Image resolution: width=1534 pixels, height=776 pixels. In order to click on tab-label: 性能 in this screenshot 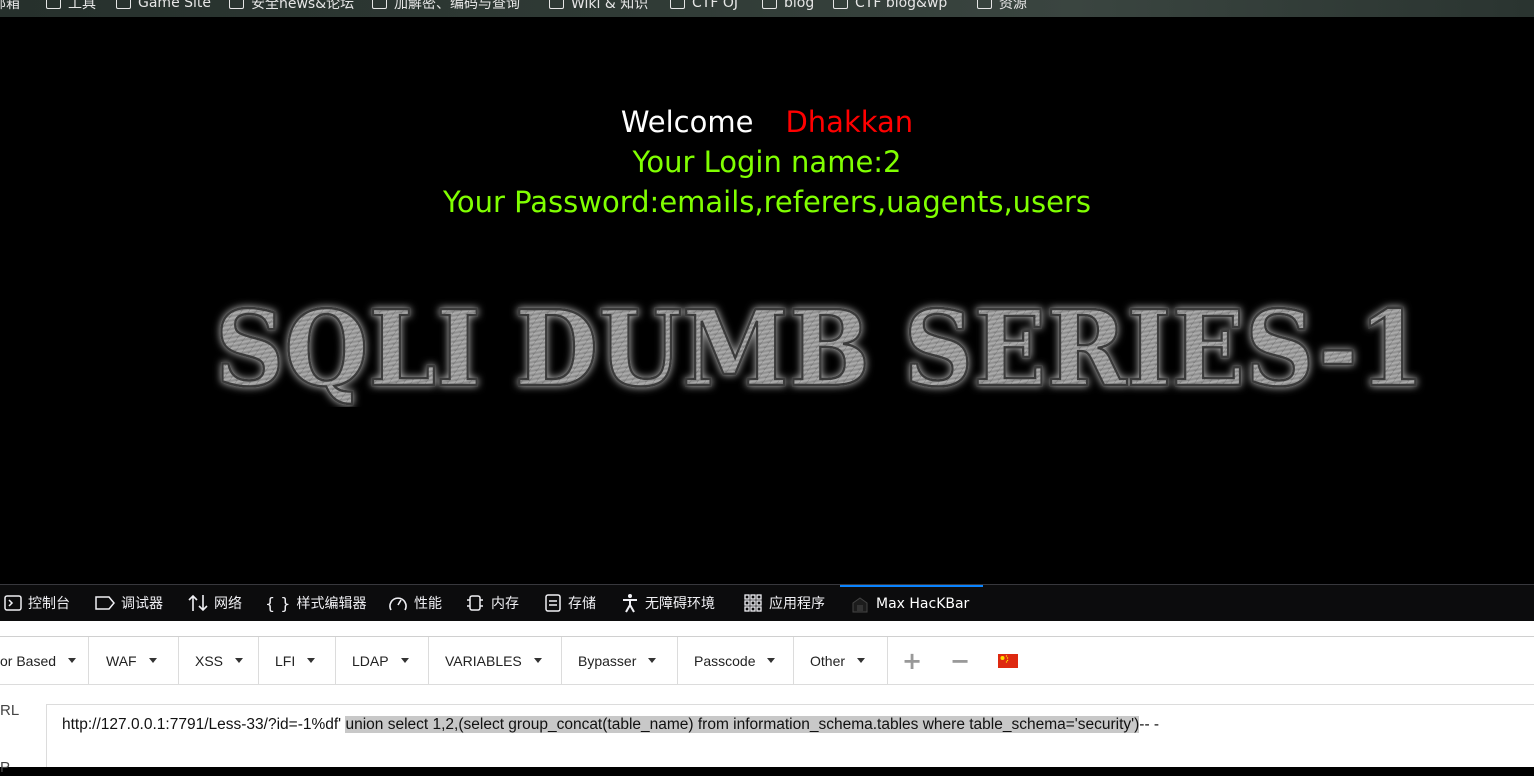, I will do `click(428, 604)`.